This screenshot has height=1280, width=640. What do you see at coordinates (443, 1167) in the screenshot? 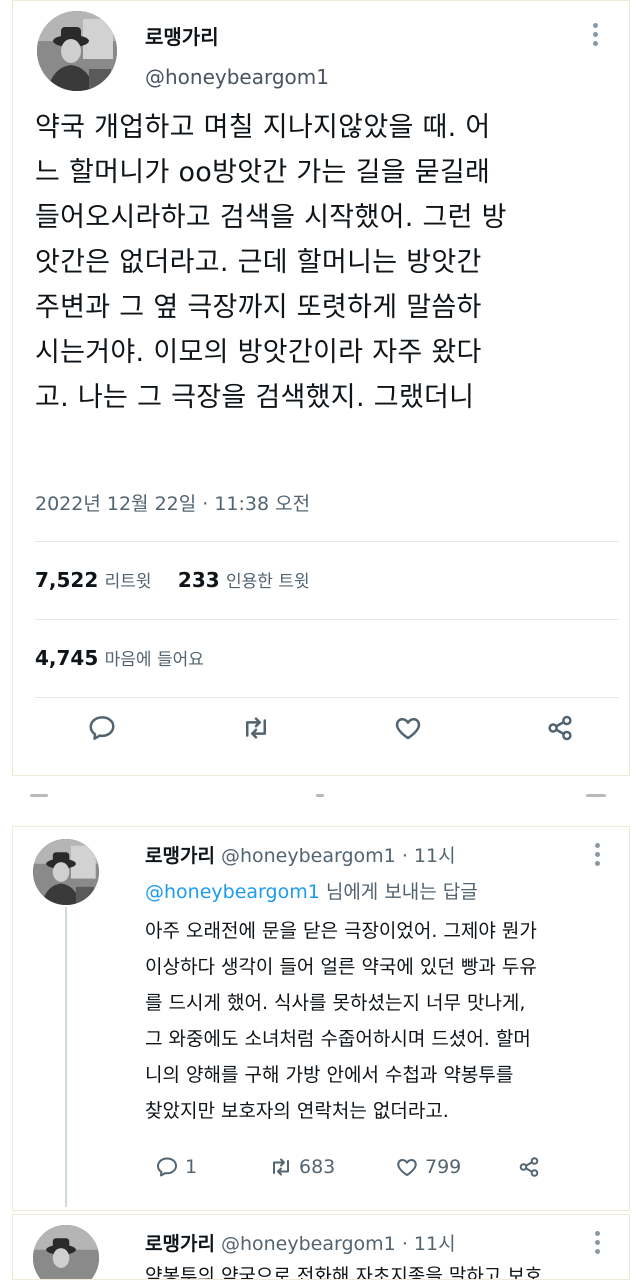
I see `like-count: 799` at bounding box center [443, 1167].